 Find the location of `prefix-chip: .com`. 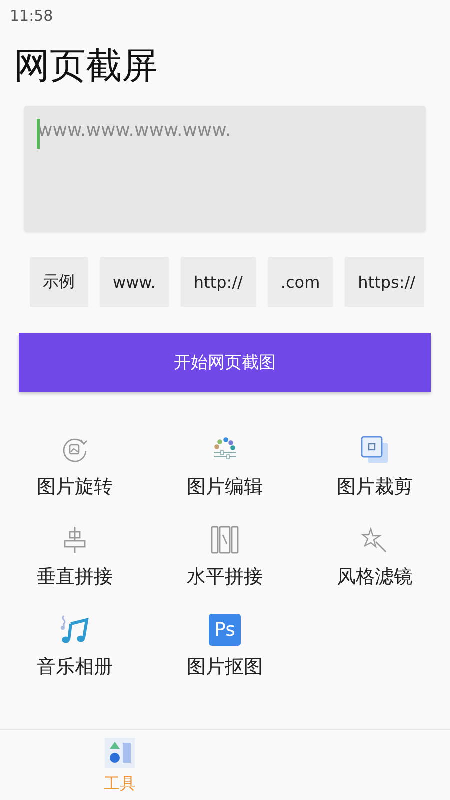

prefix-chip: .com is located at coordinates (301, 282).